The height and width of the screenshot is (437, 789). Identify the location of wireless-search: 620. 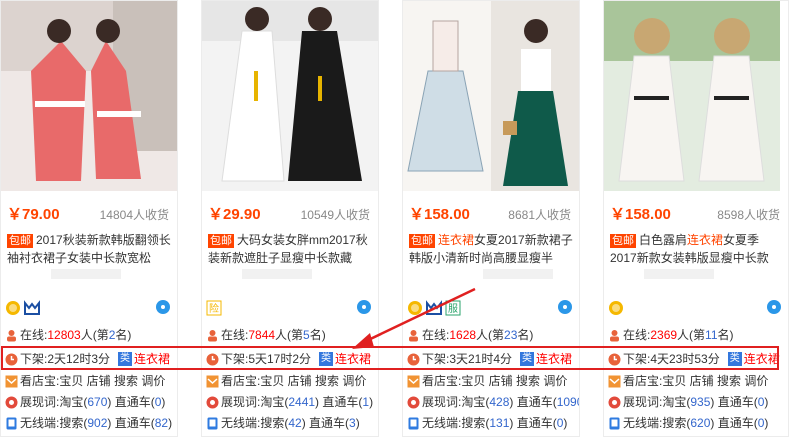
(700, 423).